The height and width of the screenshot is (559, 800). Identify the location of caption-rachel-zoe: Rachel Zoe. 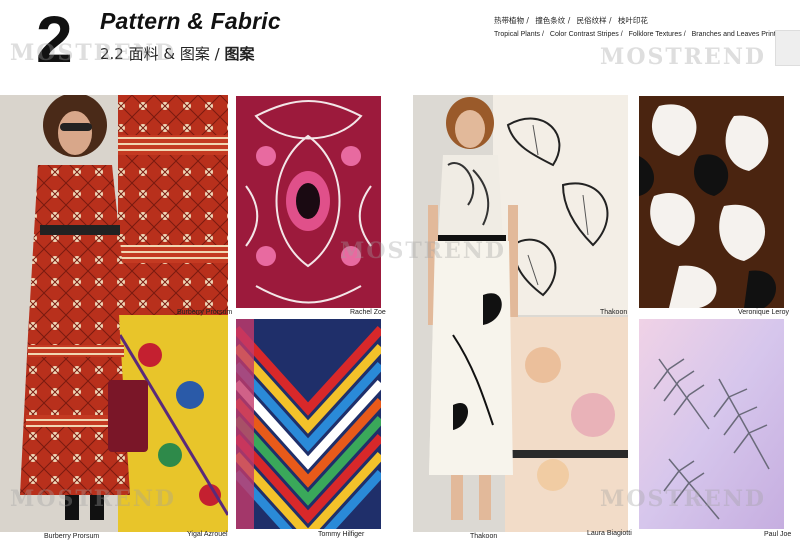
(368, 312).